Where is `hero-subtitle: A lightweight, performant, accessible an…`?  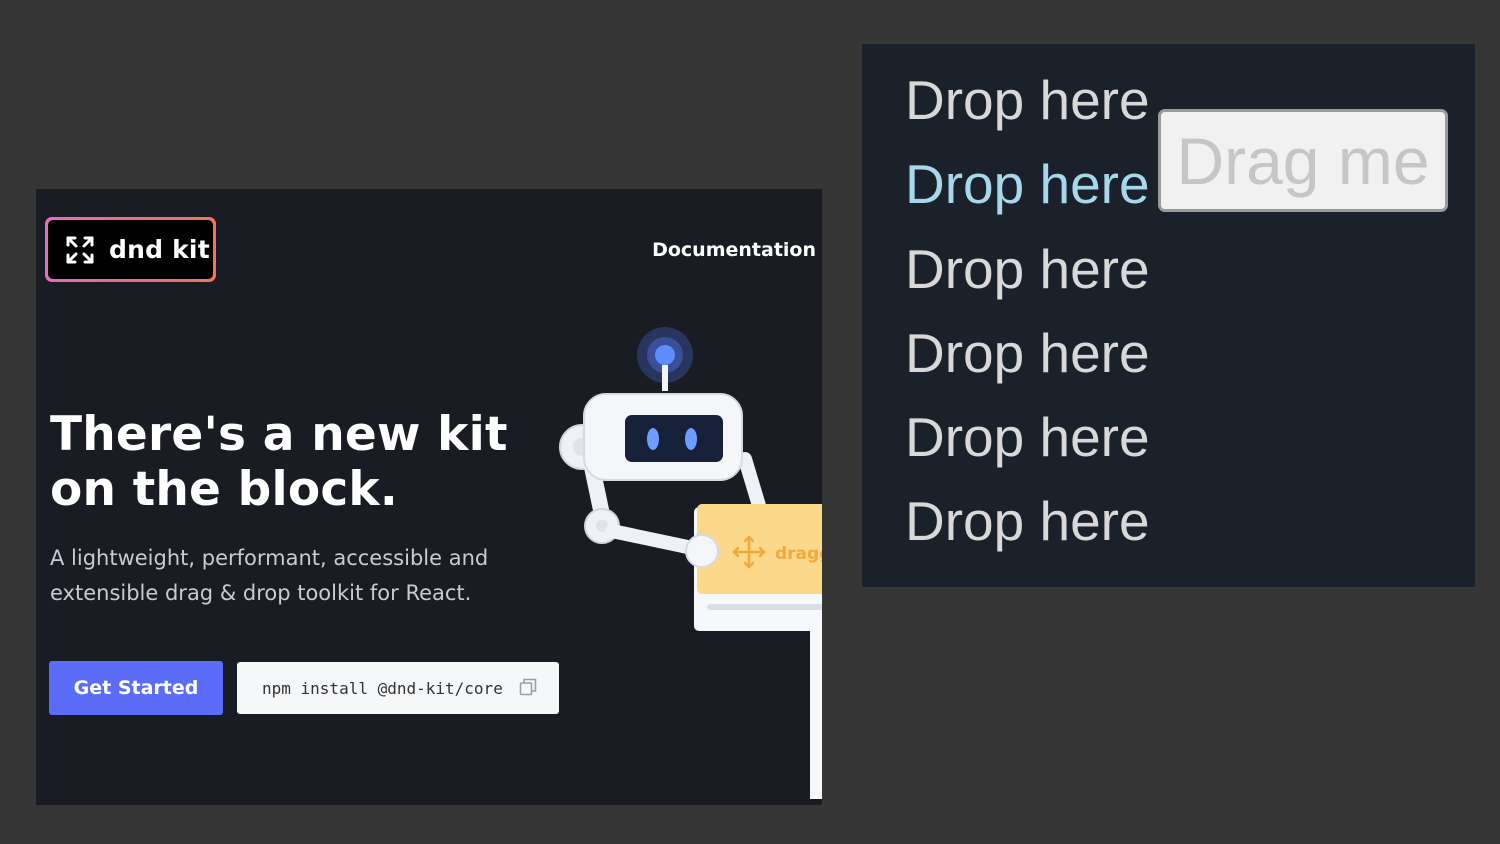 hero-subtitle: A lightweight, performant, accessible an… is located at coordinates (290, 576).